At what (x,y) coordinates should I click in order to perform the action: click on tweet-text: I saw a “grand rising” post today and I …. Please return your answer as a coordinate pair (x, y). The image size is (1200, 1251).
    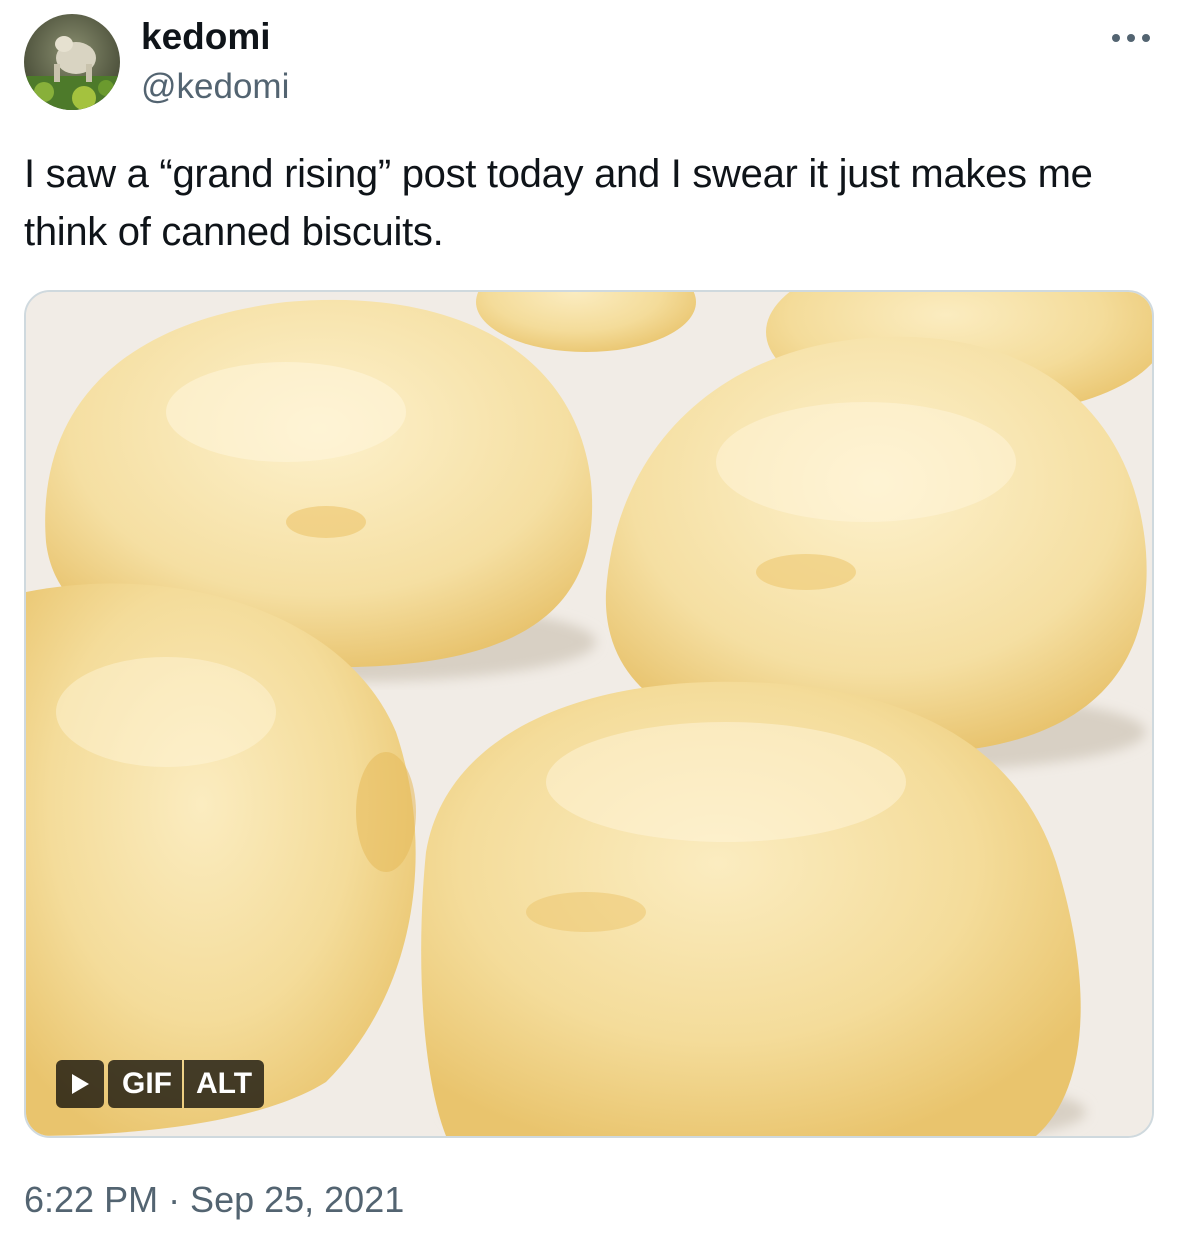
    Looking at the image, I should click on (558, 203).